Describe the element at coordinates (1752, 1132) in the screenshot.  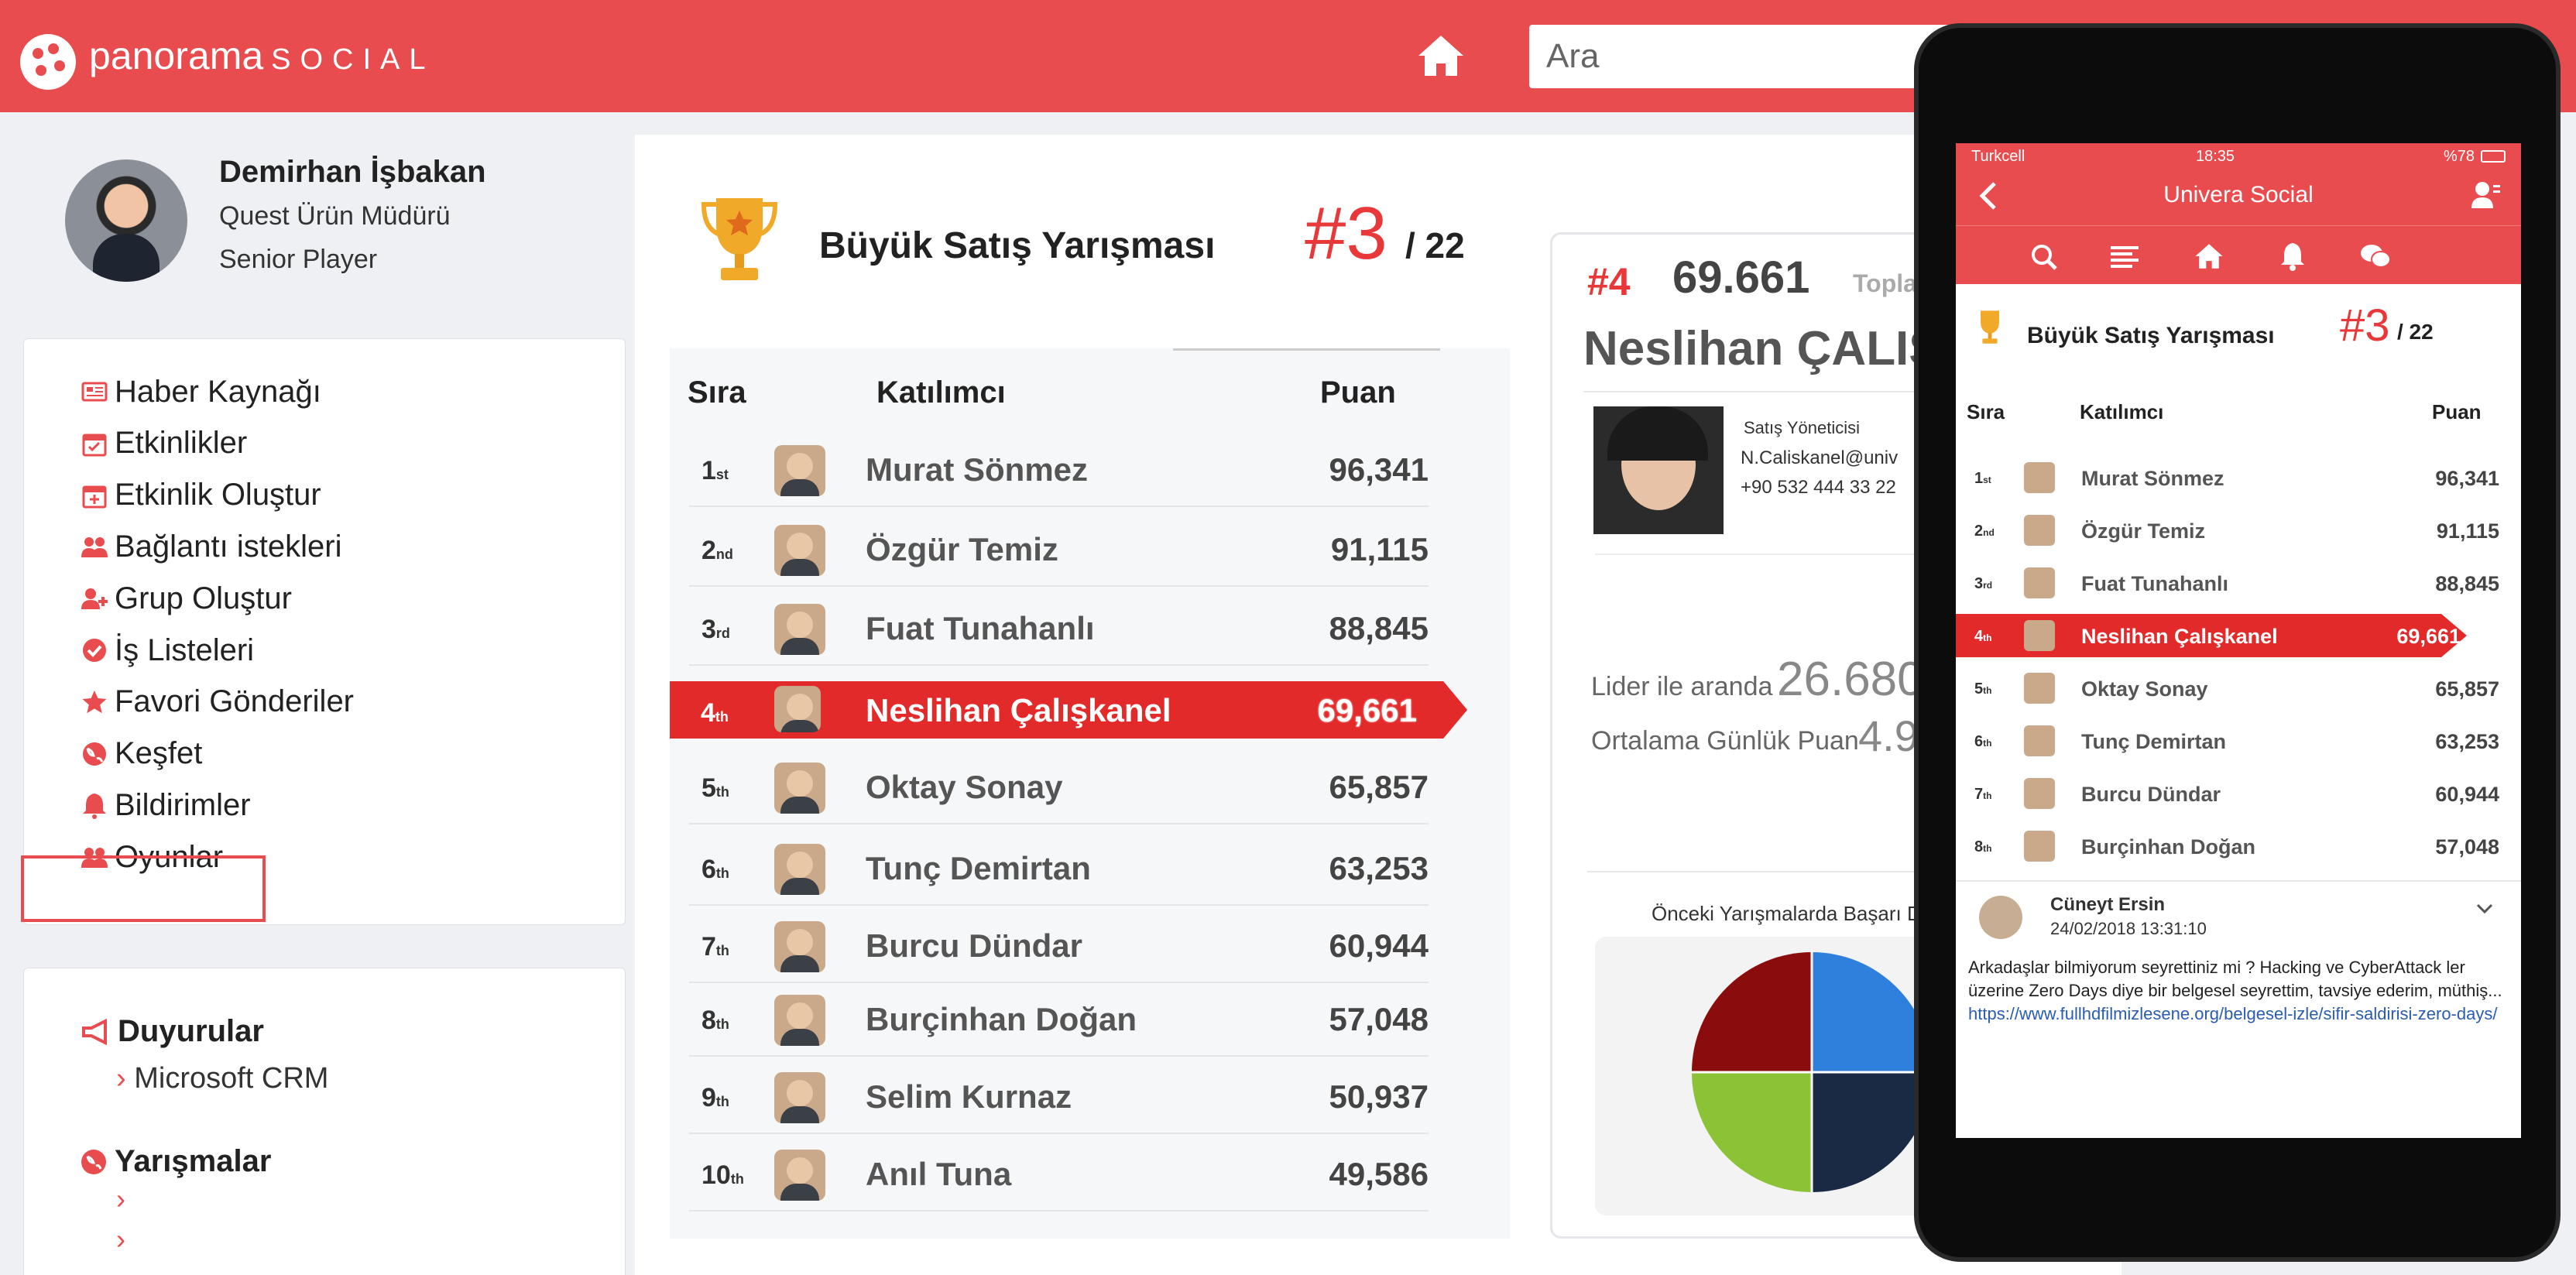
I see `pie-slice-green` at that location.